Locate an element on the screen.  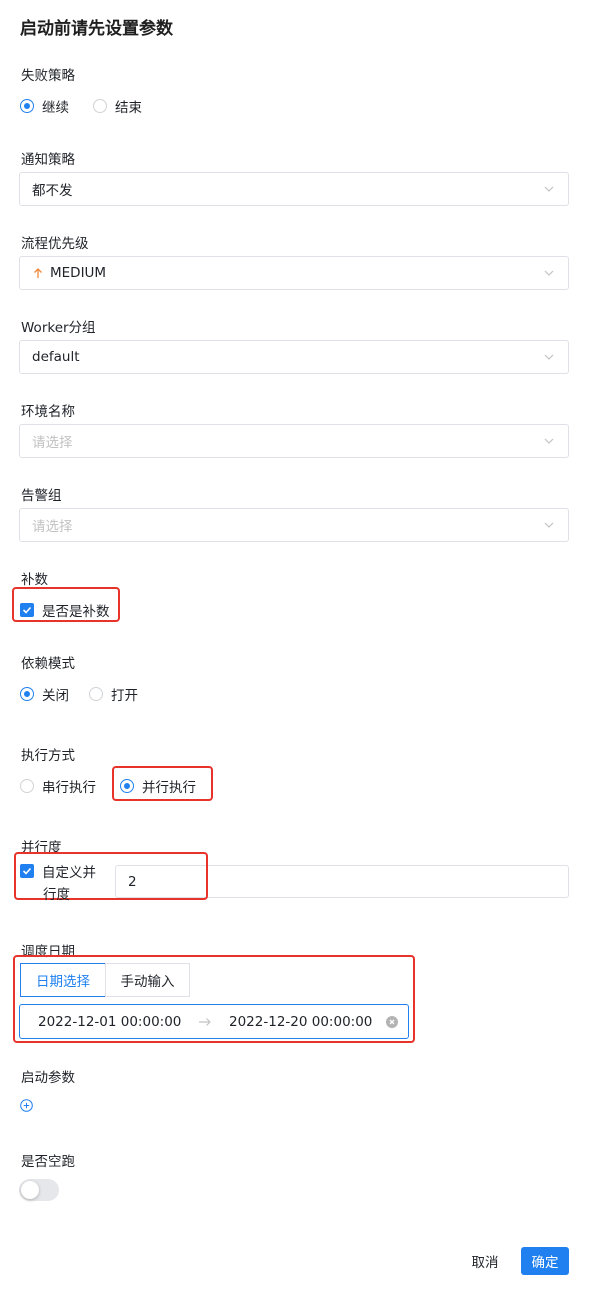
worker-group-select: default is located at coordinates (294, 357).